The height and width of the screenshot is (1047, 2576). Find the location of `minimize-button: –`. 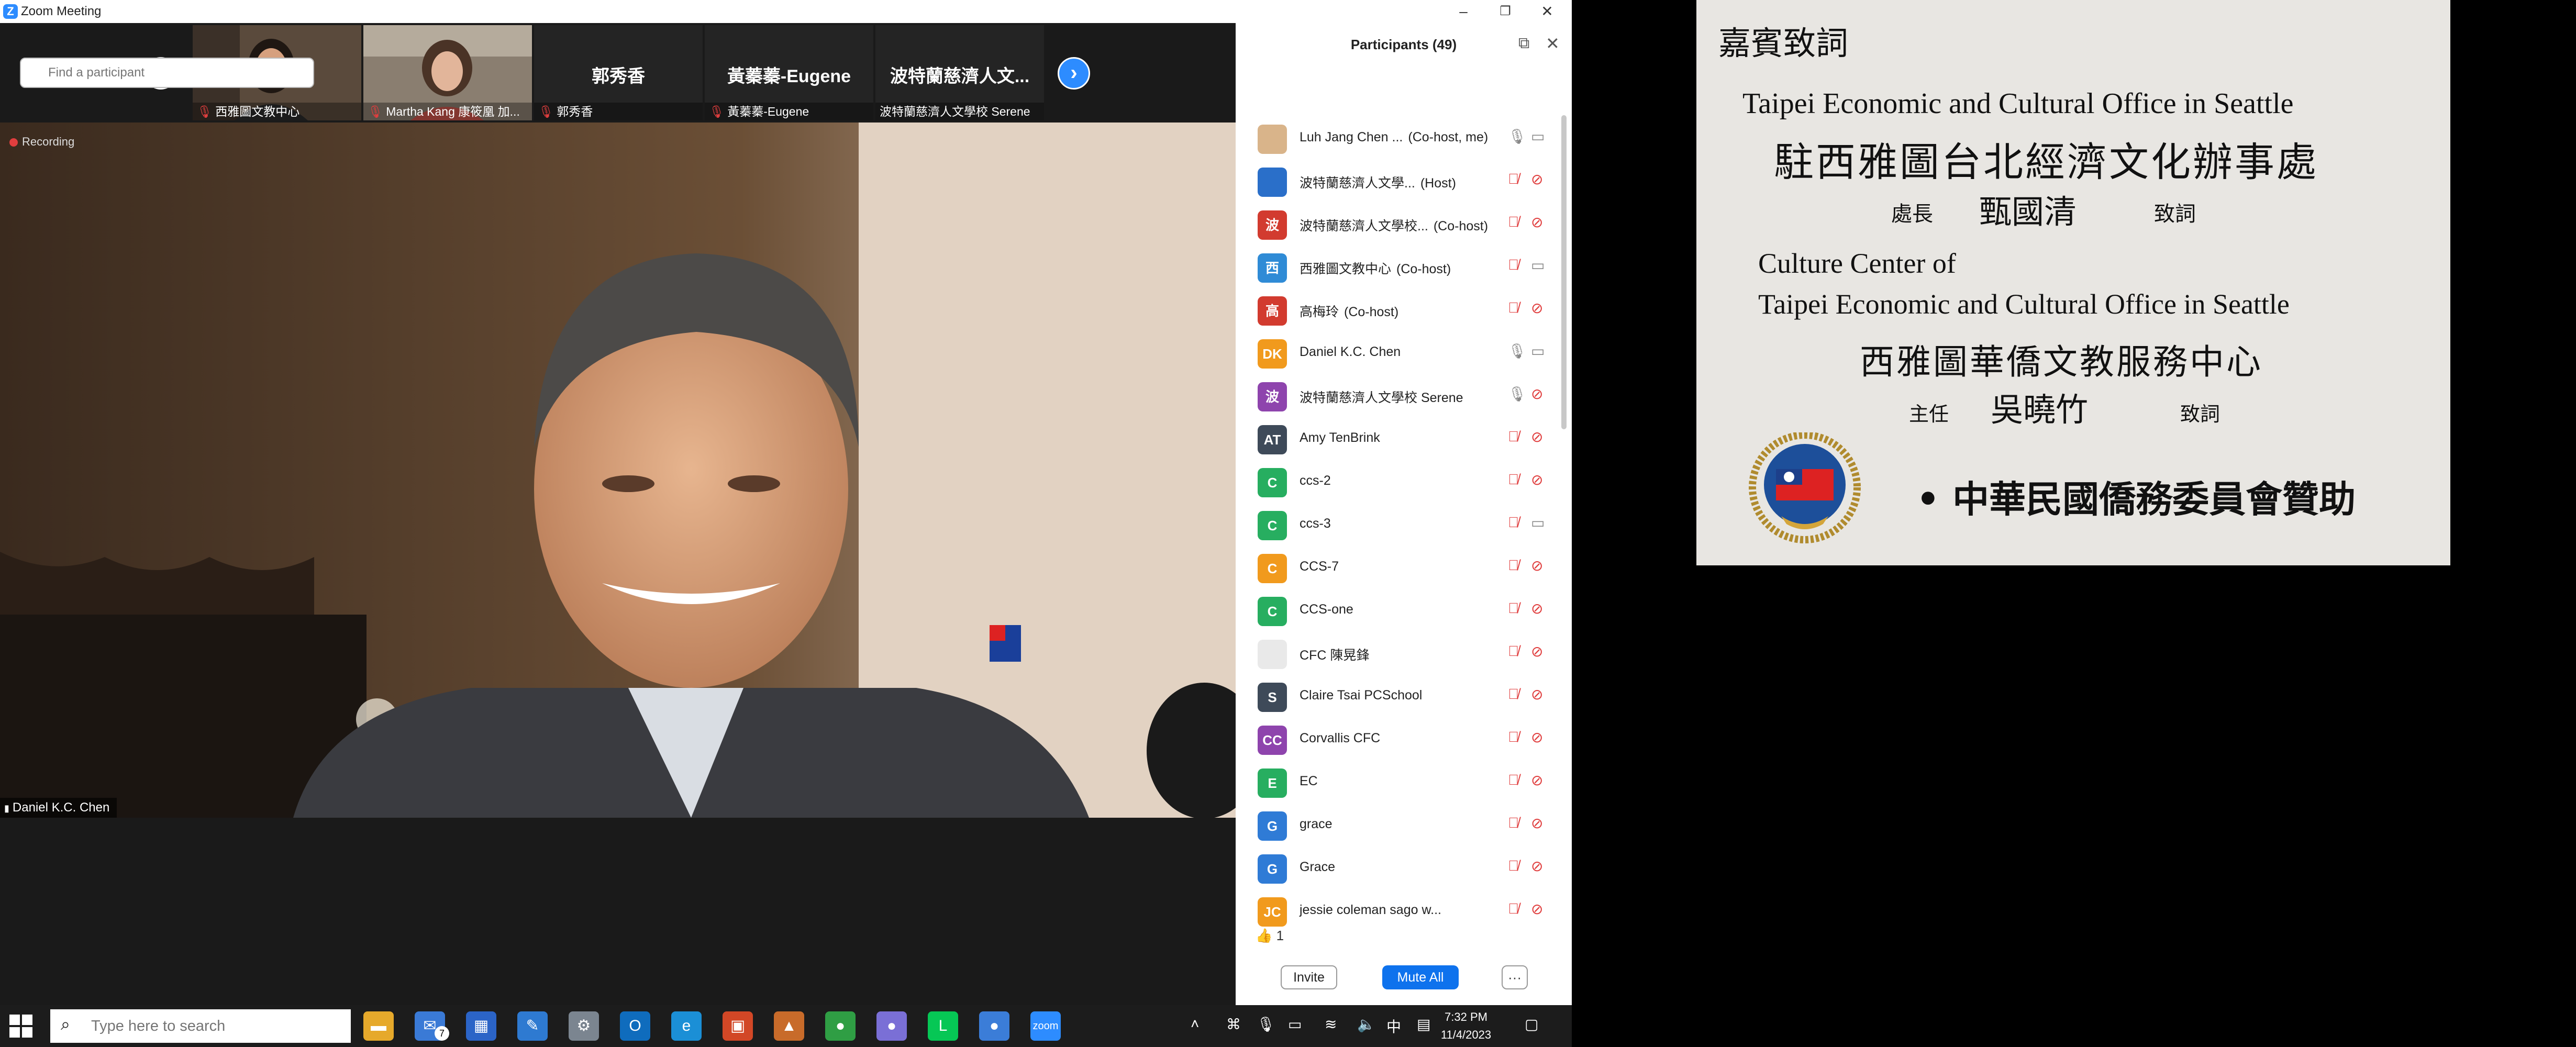

minimize-button: – is located at coordinates (1463, 11).